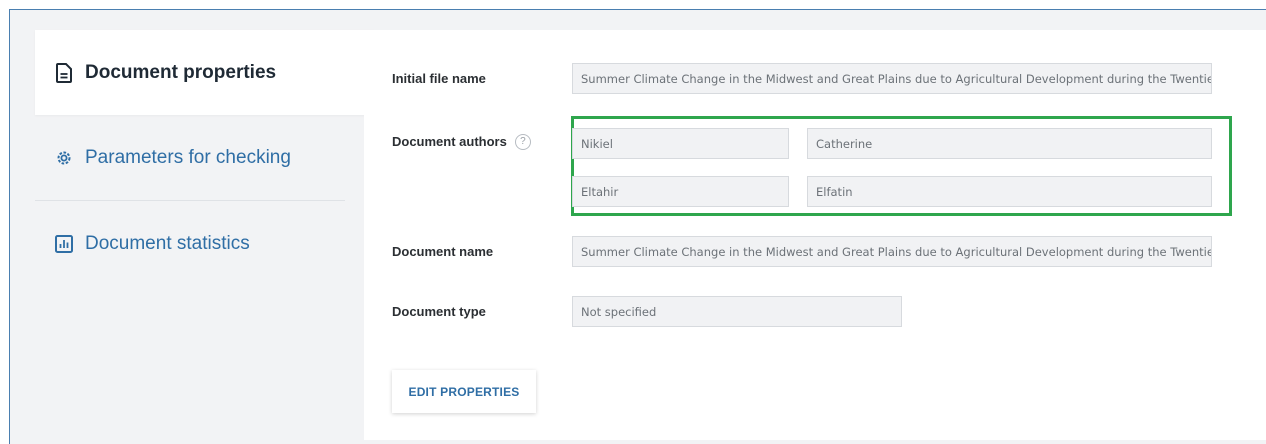  Describe the element at coordinates (439, 311) in the screenshot. I see `document-type-label: Document type` at that location.